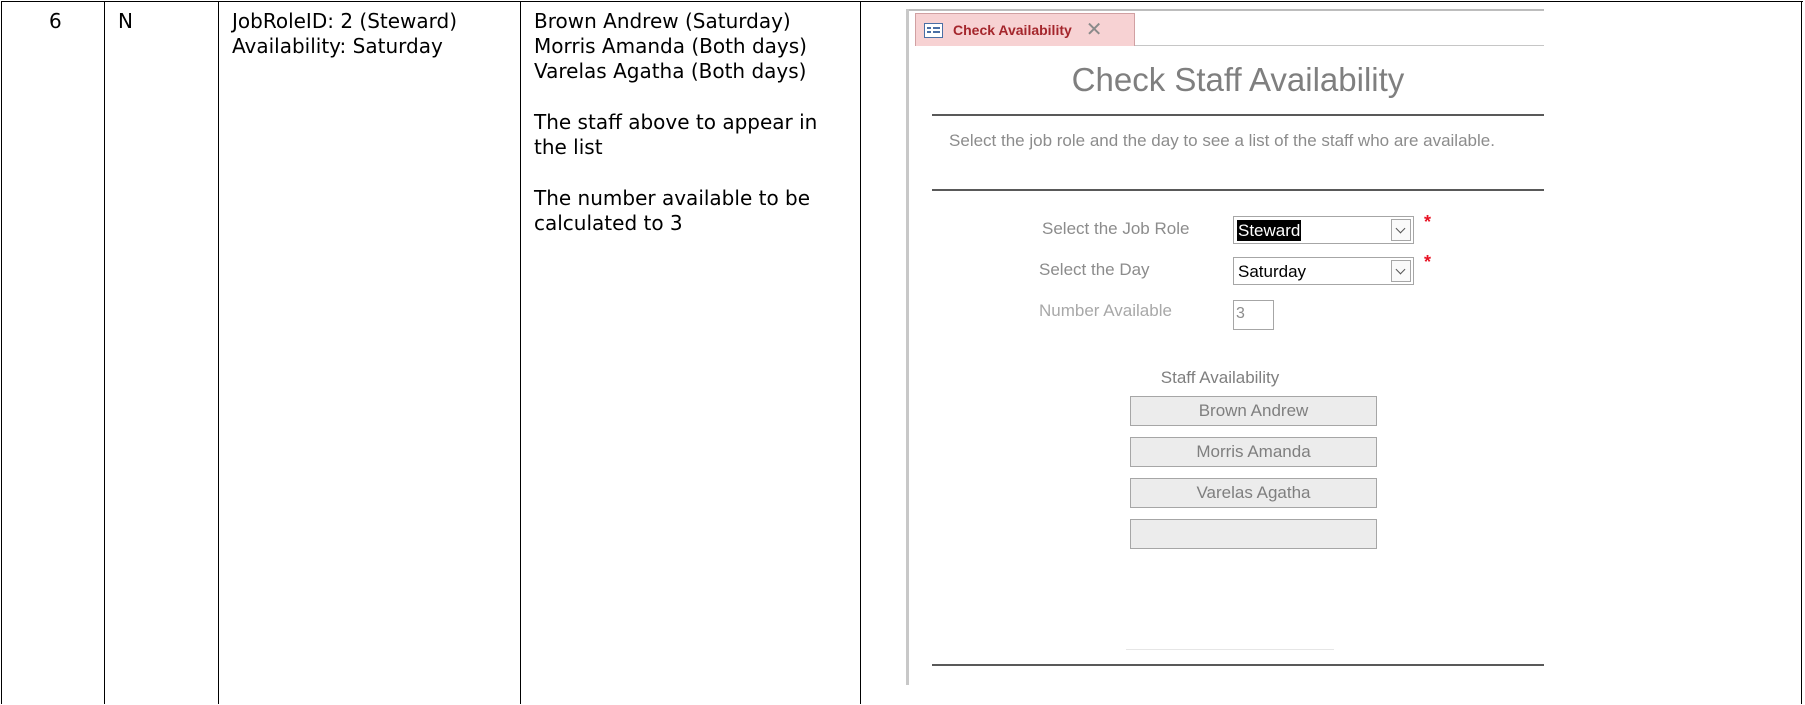 Image resolution: width=1805 pixels, height=705 pixels. I want to click on close-icon: ✕, so click(1094, 30).